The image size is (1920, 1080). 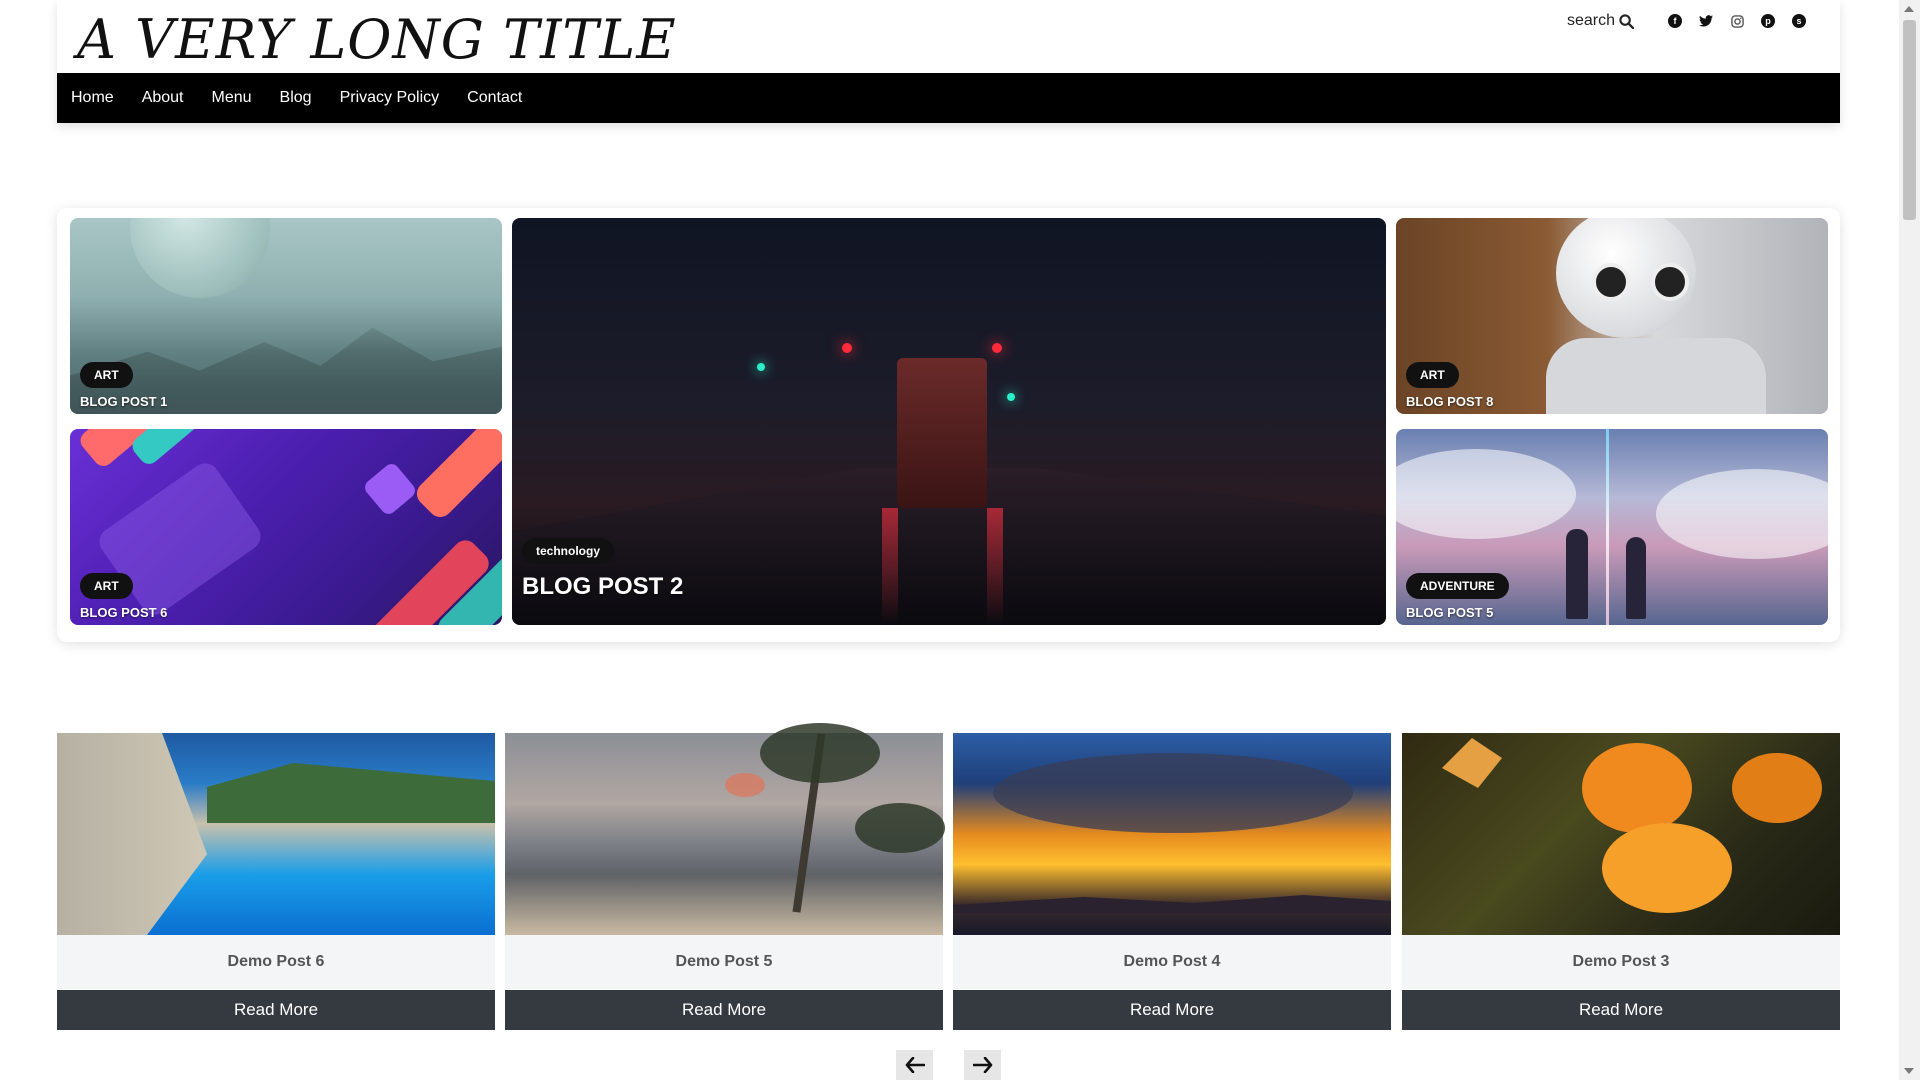 I want to click on carousel-next-button, so click(x=982, y=1065).